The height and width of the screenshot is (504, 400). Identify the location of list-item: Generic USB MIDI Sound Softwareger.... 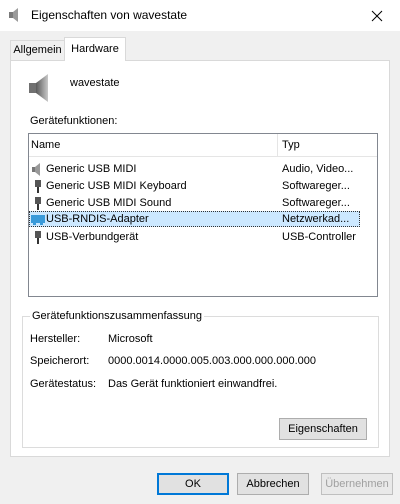
(203, 203).